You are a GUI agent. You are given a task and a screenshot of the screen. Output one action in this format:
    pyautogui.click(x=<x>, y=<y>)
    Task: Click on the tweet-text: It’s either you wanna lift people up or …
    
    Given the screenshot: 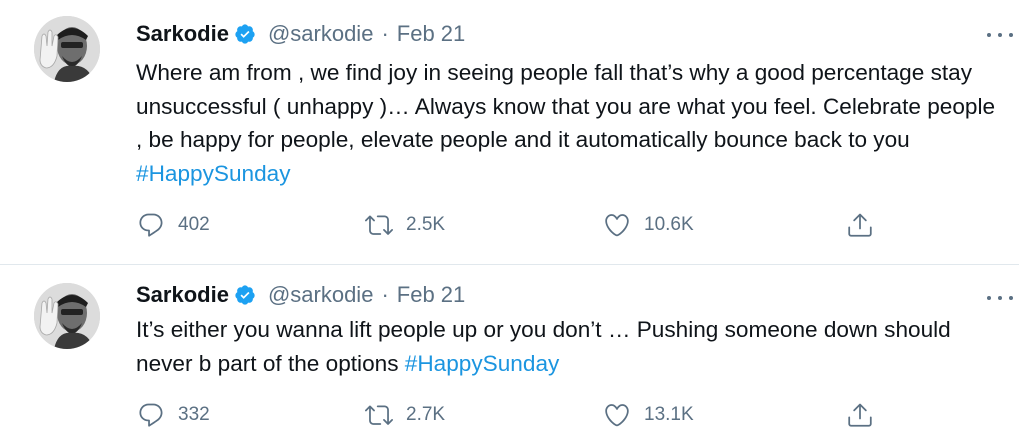 What is the action you would take?
    pyautogui.click(x=571, y=346)
    